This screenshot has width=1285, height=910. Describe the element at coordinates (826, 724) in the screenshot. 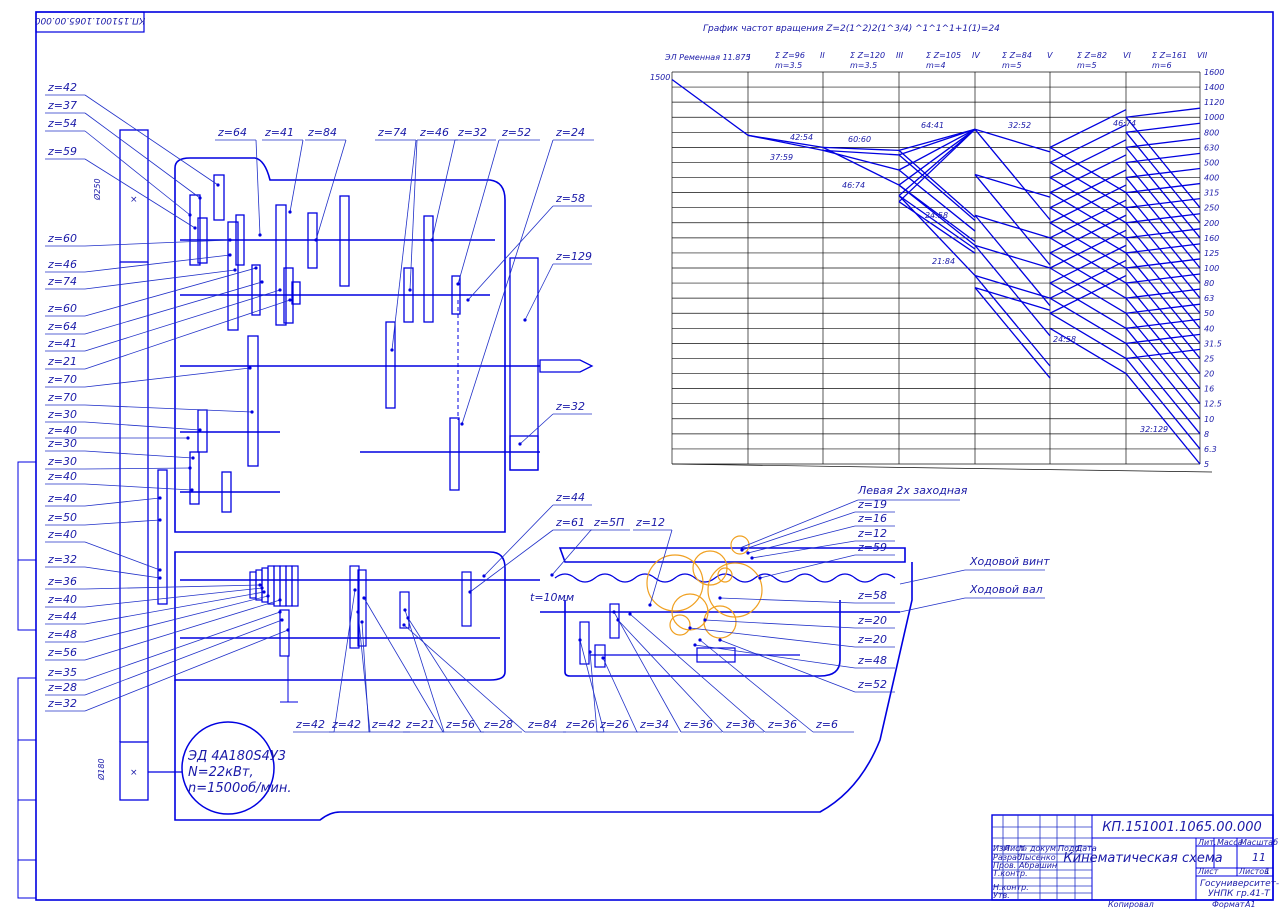

I see `bottom-gear-label-13: z=6` at that location.